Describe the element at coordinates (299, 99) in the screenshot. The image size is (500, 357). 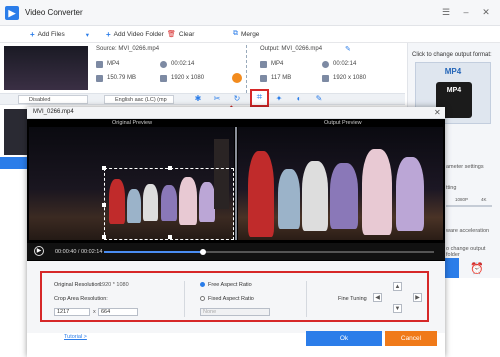
I see `filter-icon: ◐` at that location.